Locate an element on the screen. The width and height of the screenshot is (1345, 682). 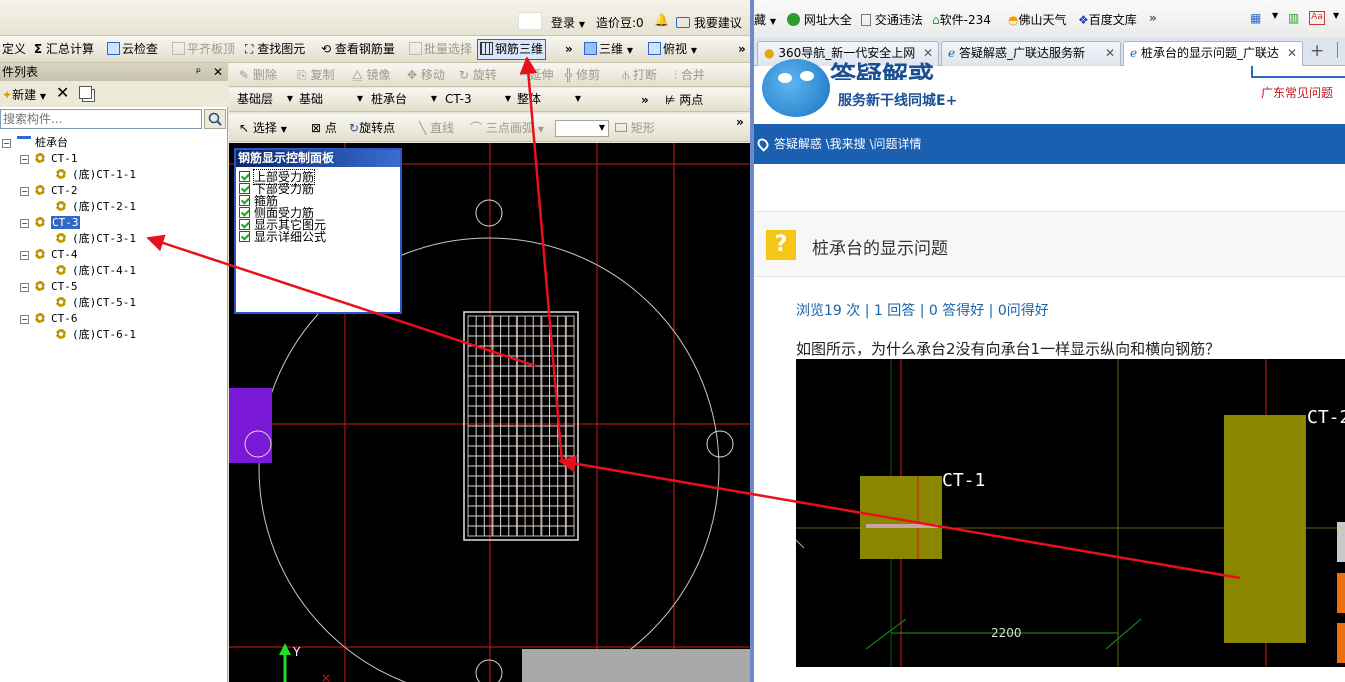
layer-dropdown: 基础层 ▼ is located at coordinates (265, 100).